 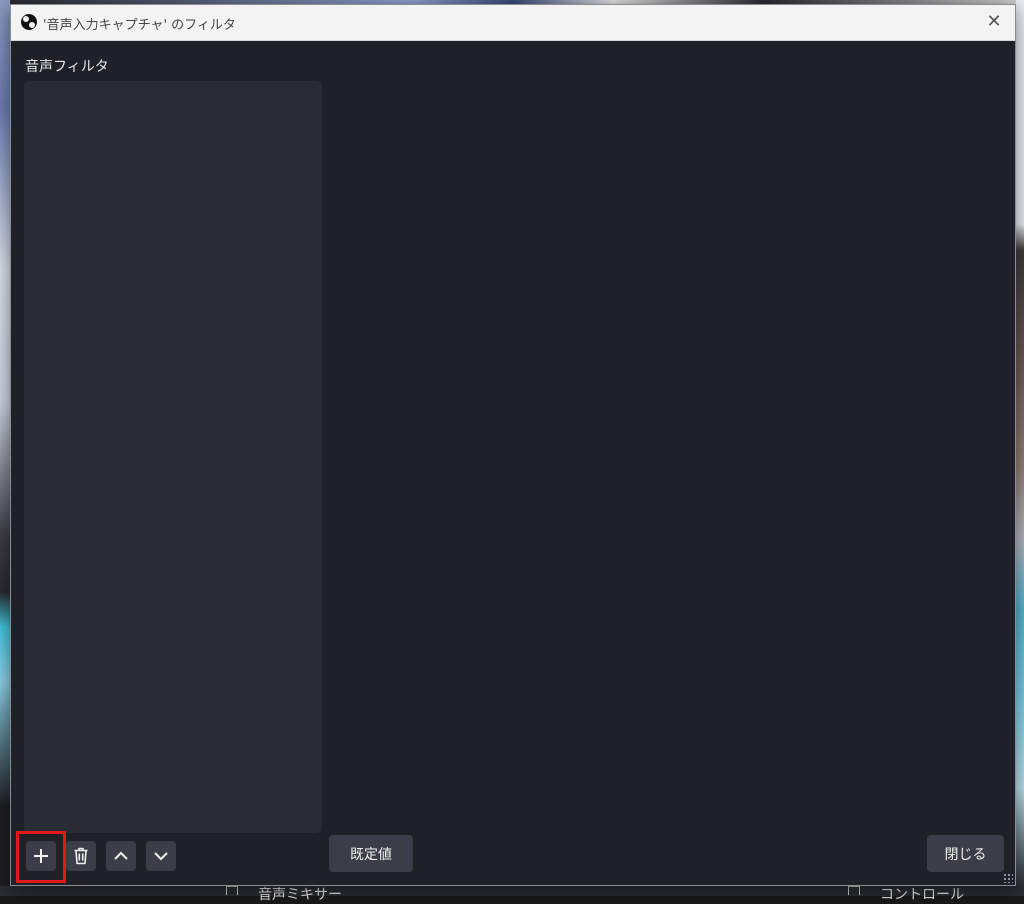 I want to click on close-window-button: ✕, so click(x=994, y=22).